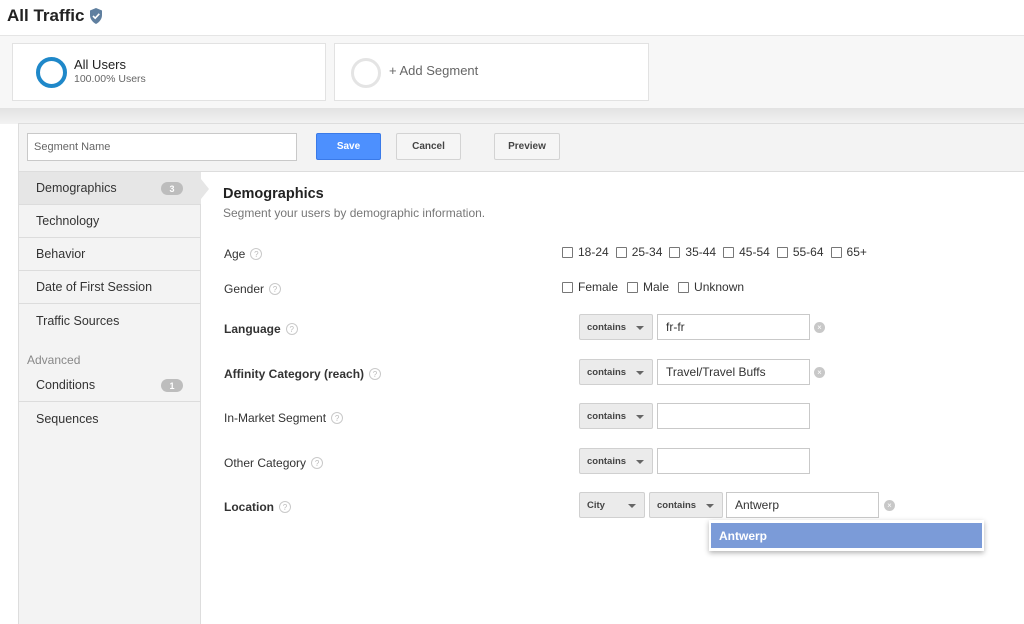 This screenshot has height=624, width=1024. Describe the element at coordinates (273, 194) in the screenshot. I see `panel-title: Demographics` at that location.